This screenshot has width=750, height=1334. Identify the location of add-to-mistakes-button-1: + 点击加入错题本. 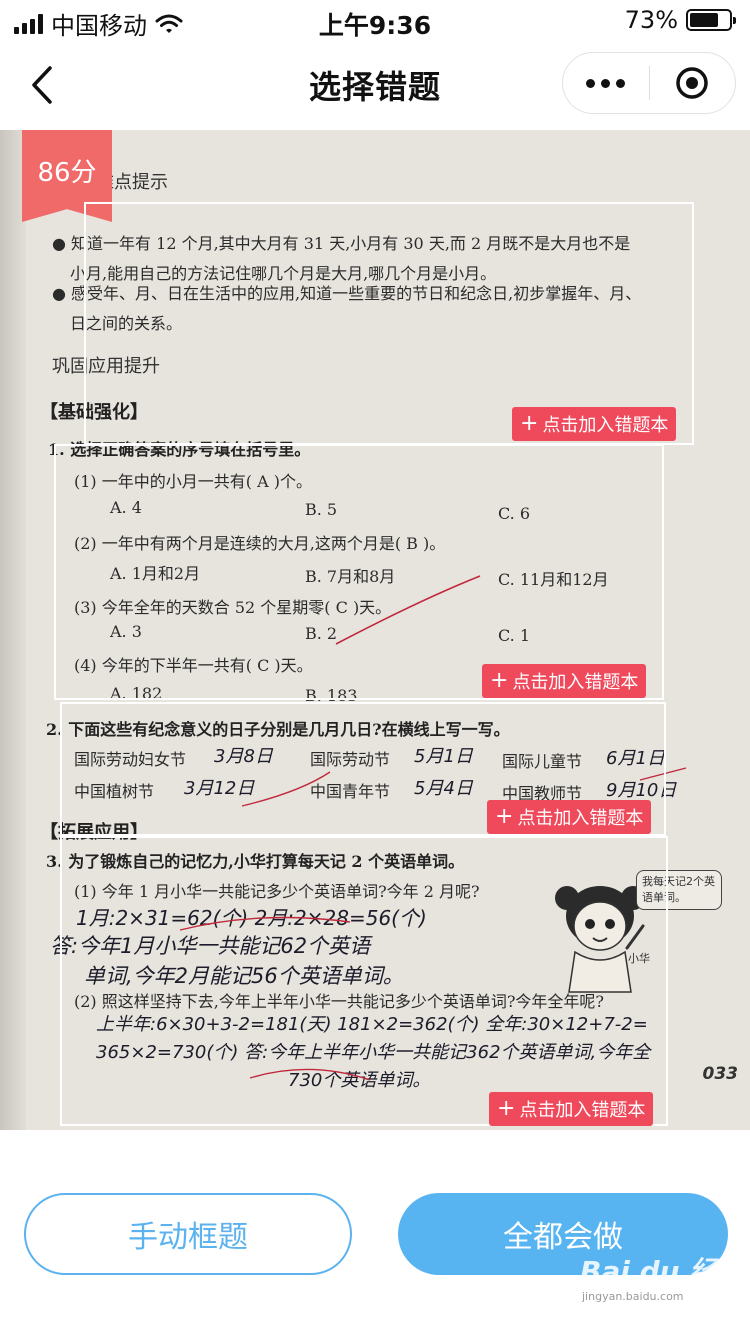
(594, 424).